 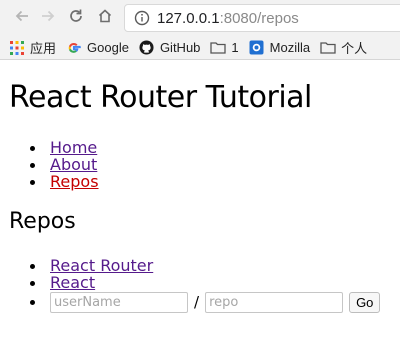 I want to click on nav-item-about: About, so click(x=64, y=164).